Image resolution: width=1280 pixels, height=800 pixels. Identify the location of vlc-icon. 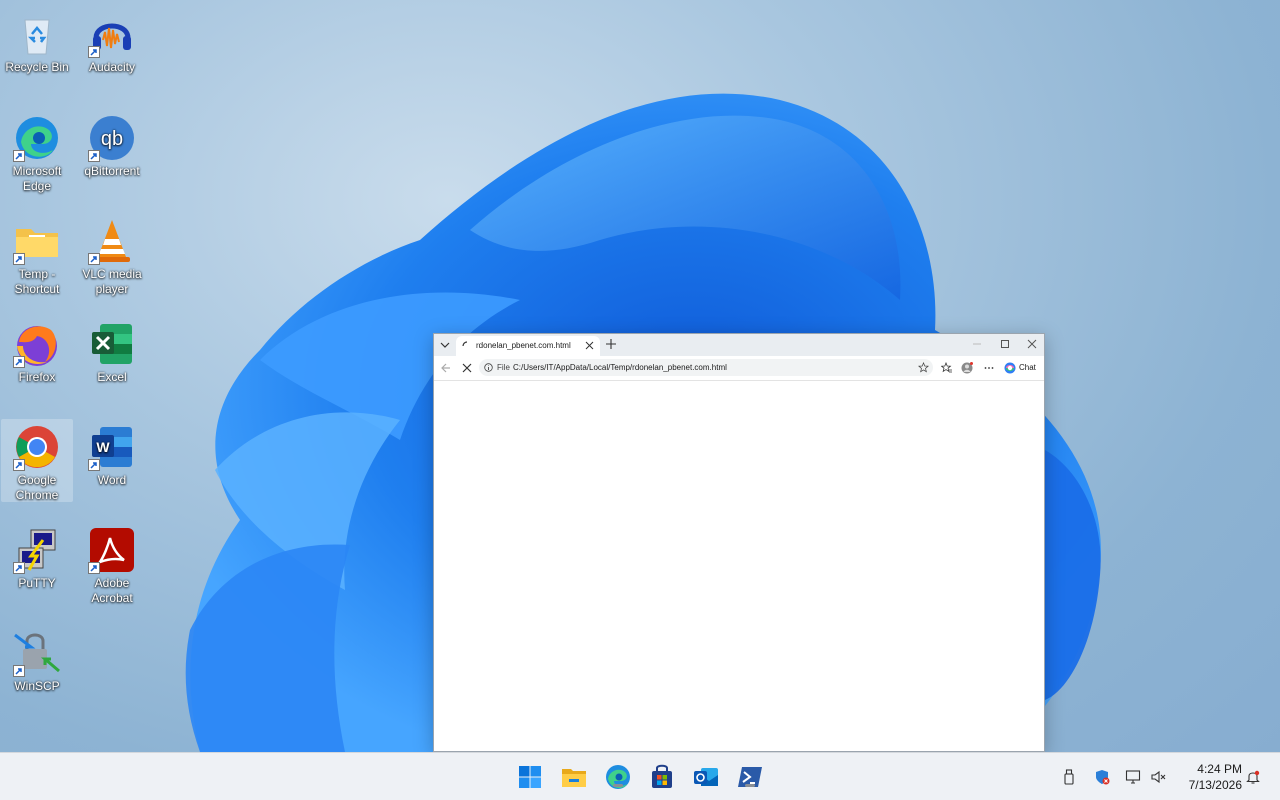
(112, 241).